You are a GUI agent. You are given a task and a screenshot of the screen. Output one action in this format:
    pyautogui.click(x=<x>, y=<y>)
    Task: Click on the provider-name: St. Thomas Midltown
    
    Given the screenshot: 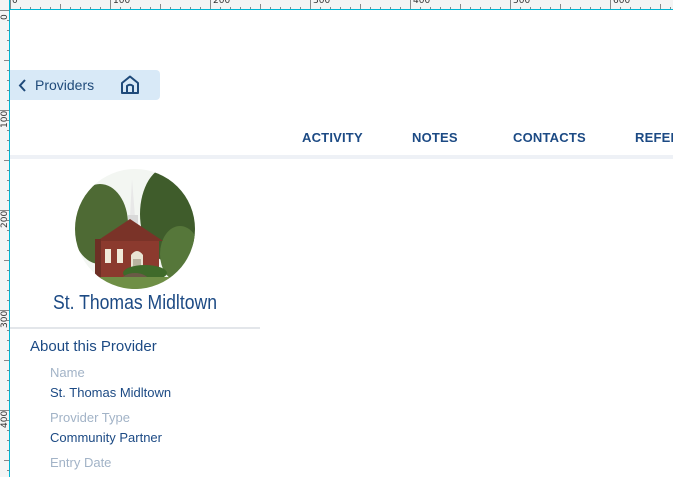 What is the action you would take?
    pyautogui.click(x=135, y=303)
    